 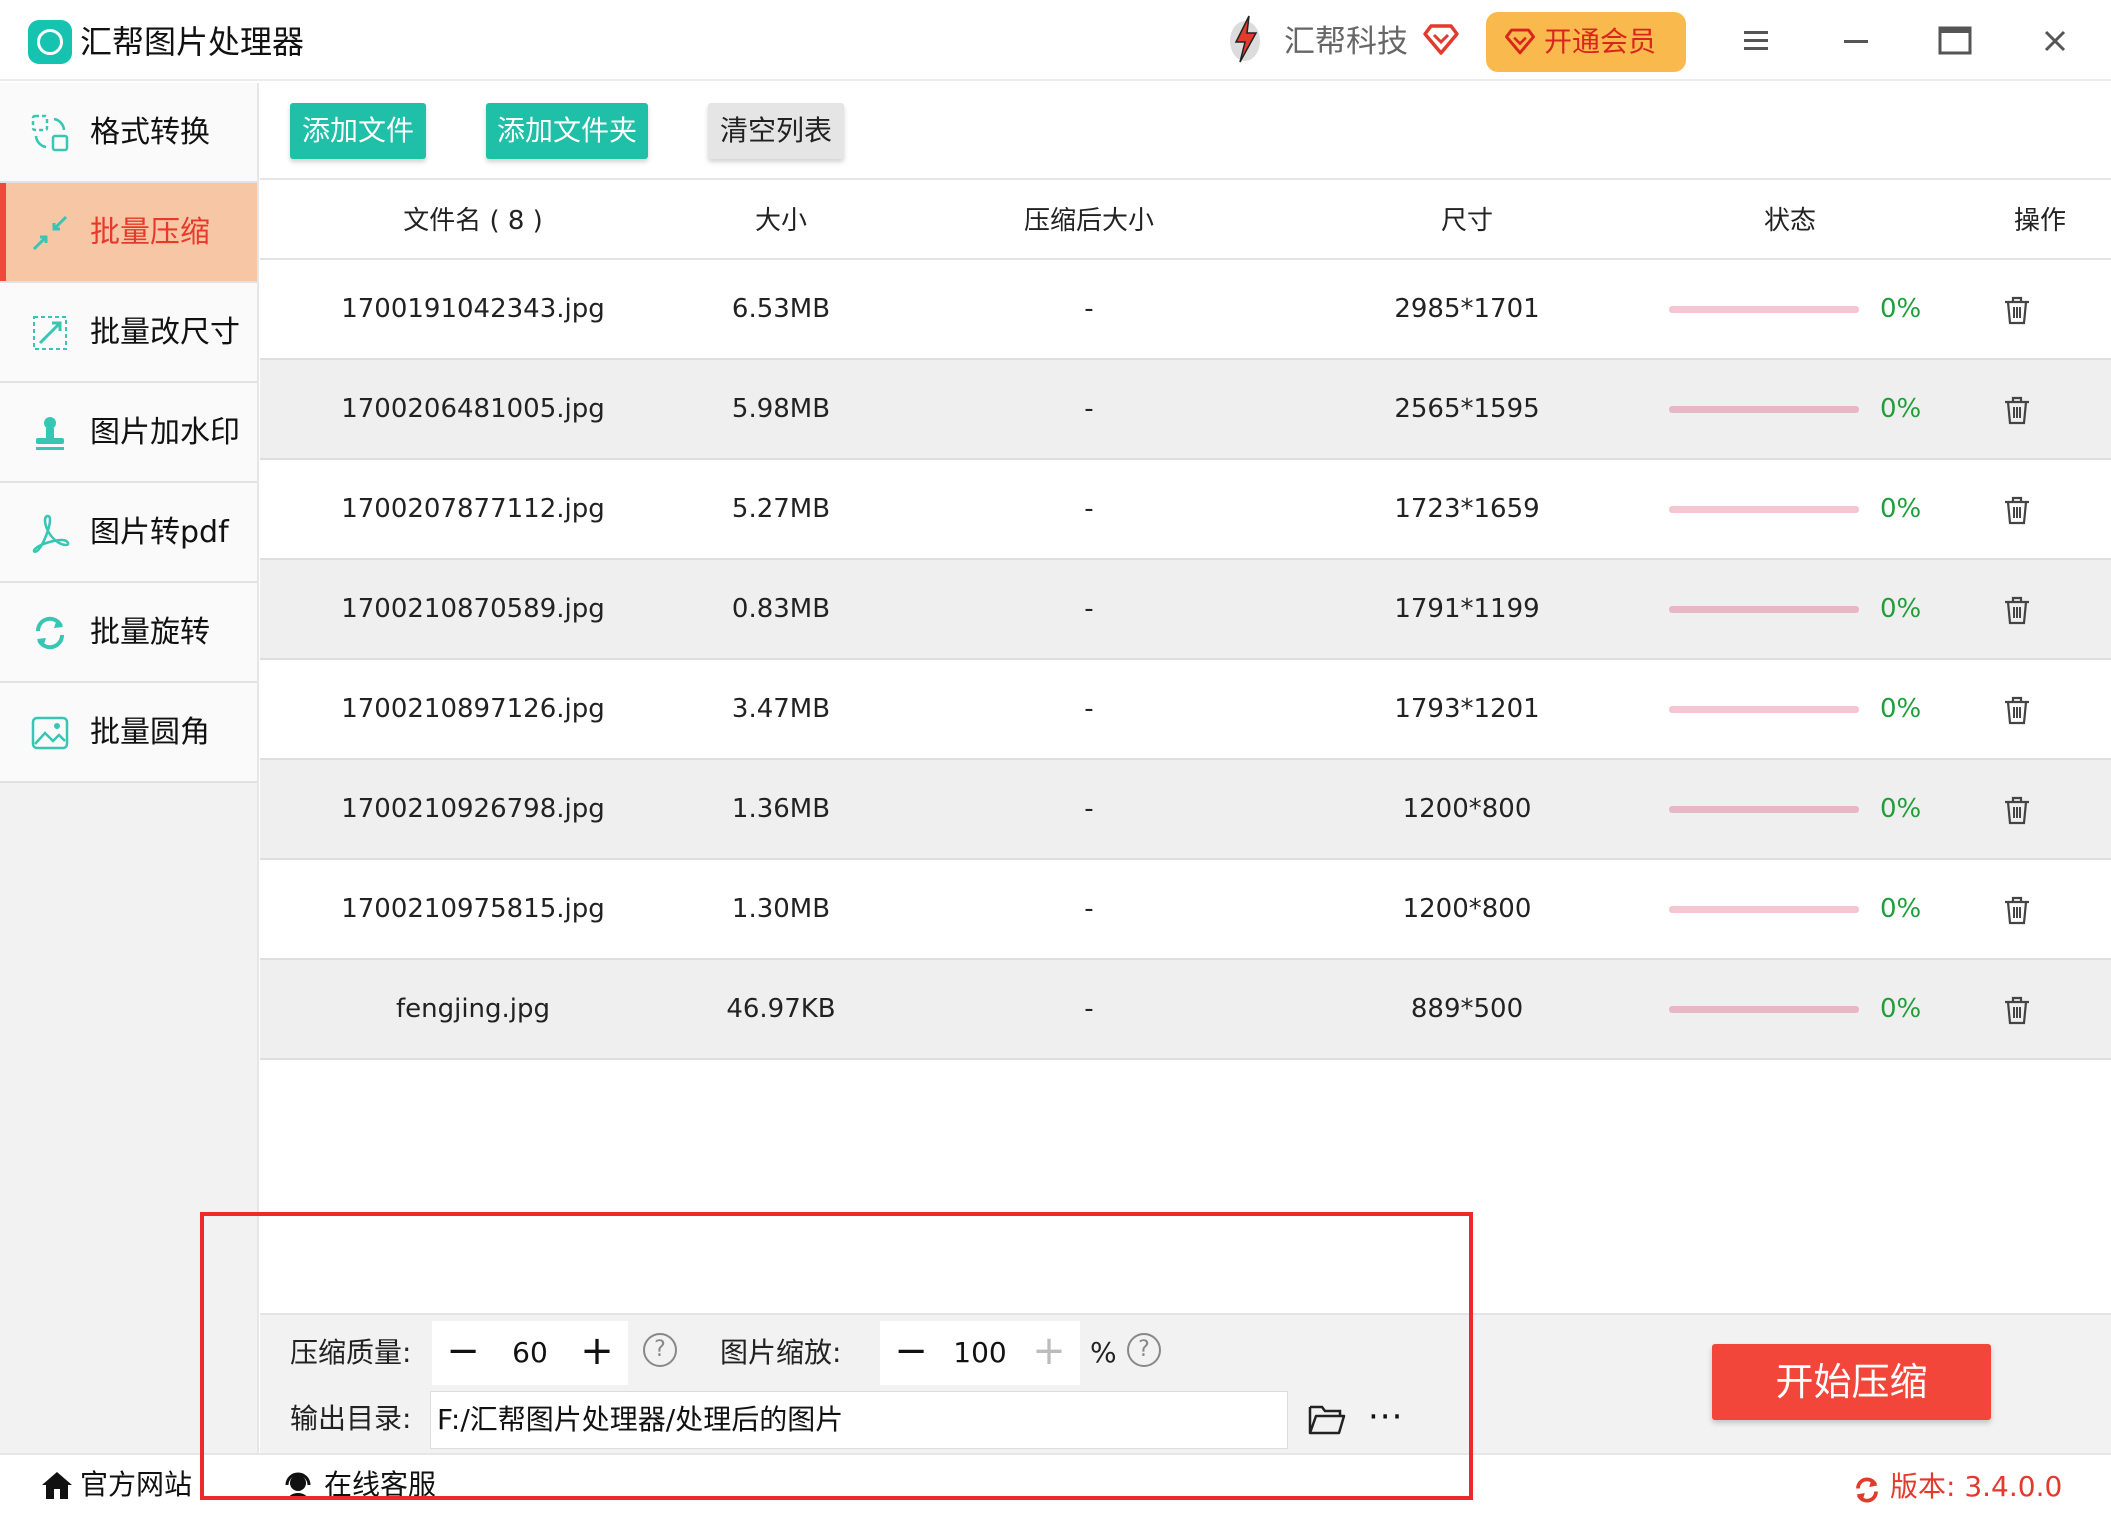 What do you see at coordinates (150, 732) in the screenshot?
I see `sidebar-item-label: 批量圆角` at bounding box center [150, 732].